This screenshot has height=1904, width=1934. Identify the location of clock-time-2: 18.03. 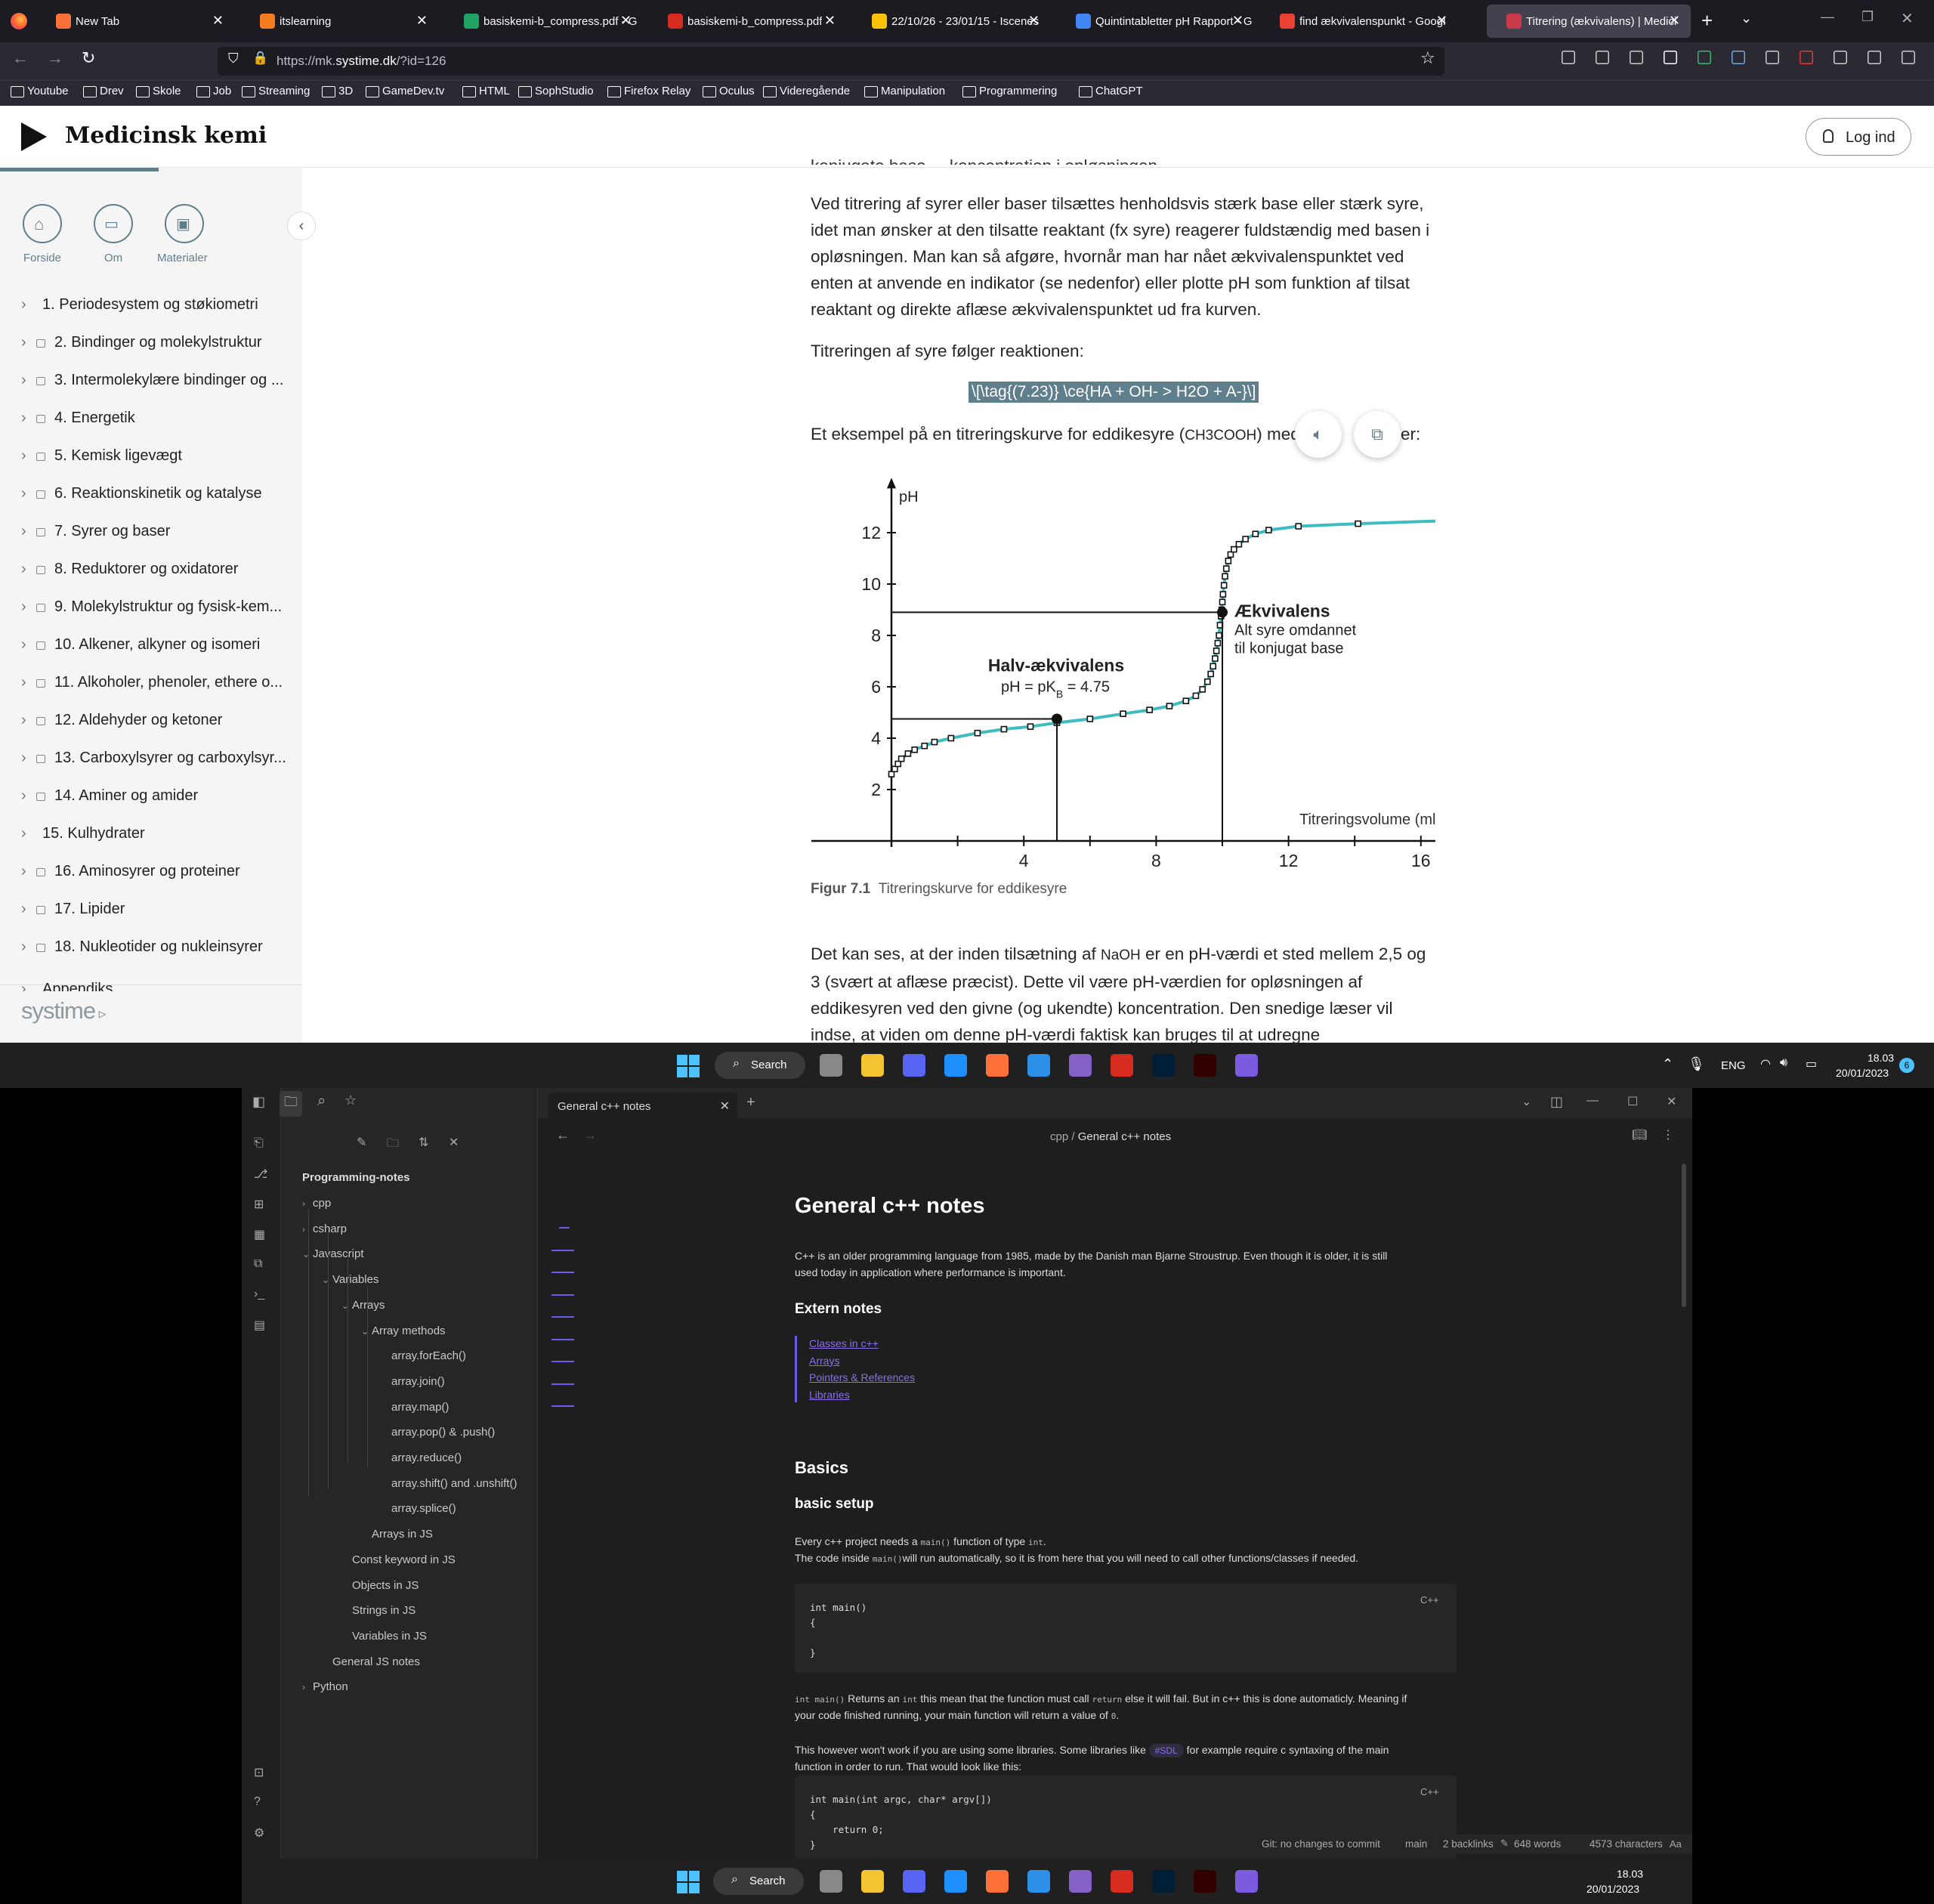
(1630, 1874).